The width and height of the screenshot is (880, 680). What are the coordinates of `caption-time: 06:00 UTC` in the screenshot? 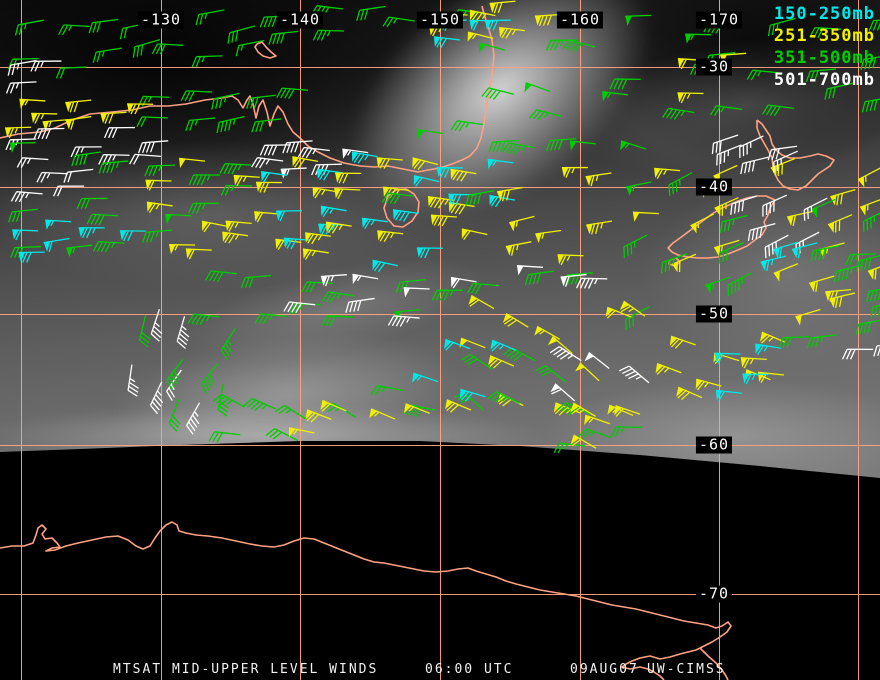 It's located at (469, 669).